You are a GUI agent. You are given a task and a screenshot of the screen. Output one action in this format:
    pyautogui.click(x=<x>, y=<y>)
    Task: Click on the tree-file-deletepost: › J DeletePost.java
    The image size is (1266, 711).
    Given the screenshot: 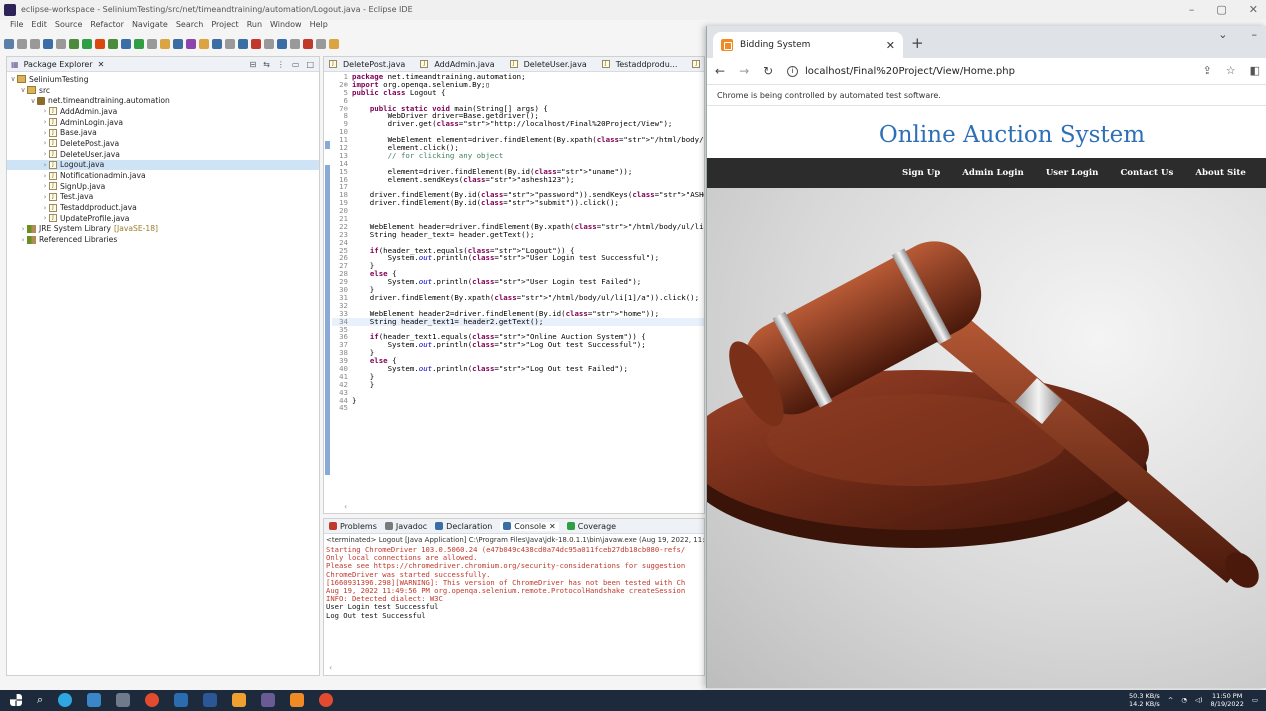 What is the action you would take?
    pyautogui.click(x=163, y=143)
    